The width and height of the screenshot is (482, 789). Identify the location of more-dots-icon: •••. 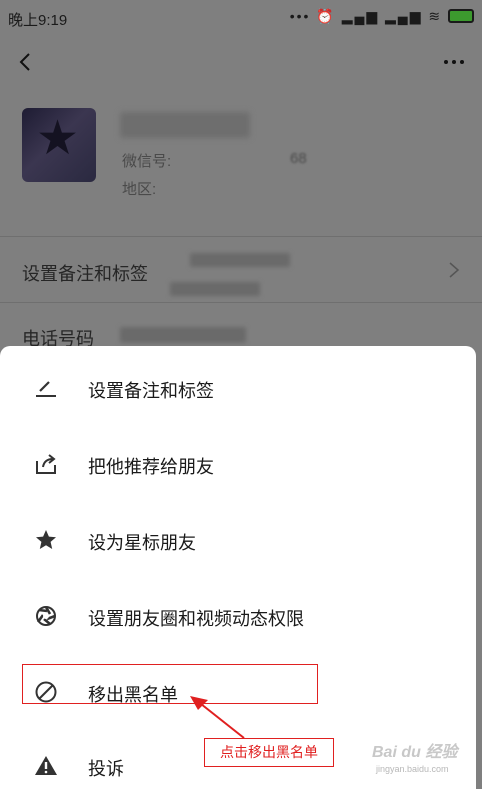
(300, 16).